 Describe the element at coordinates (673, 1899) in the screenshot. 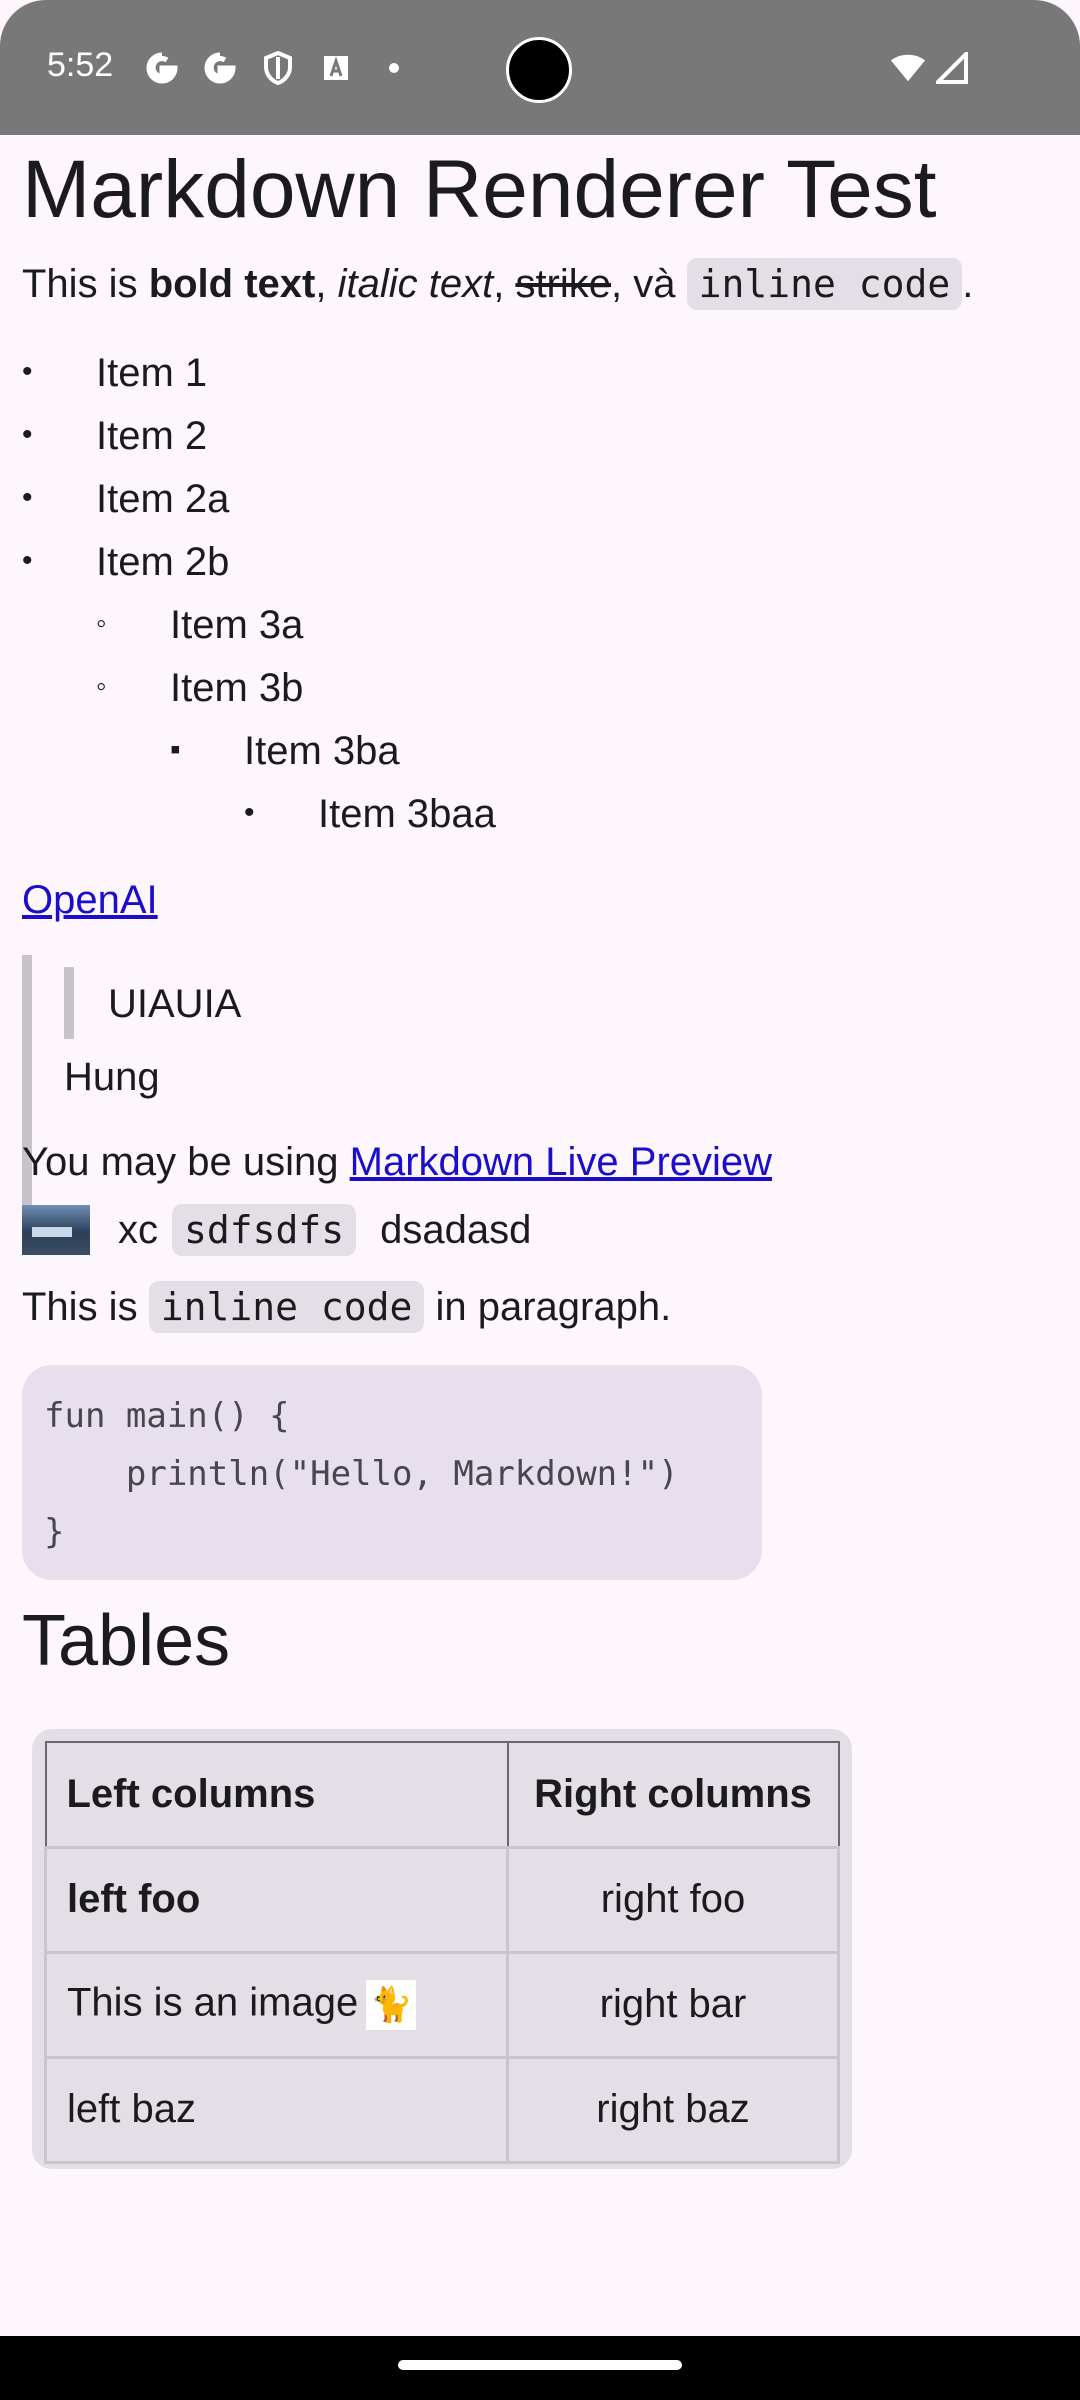

I see `table-cell: right foo` at that location.